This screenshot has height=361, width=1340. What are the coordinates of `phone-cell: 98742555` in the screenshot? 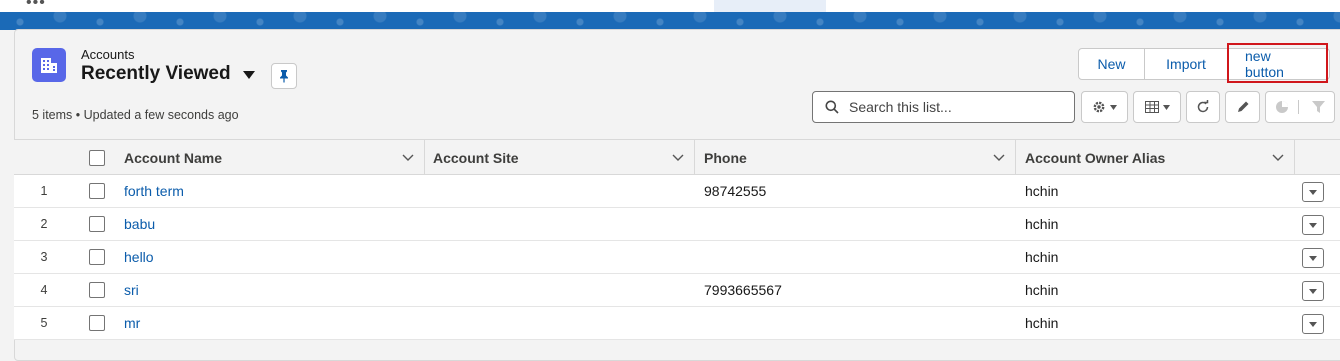 It's located at (735, 191).